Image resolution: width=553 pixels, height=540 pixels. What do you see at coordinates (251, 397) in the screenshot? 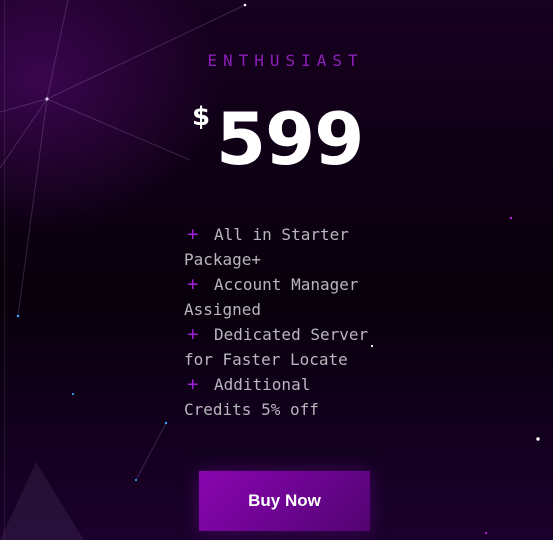
I see `feature-text: Additional Credits 5% off` at bounding box center [251, 397].